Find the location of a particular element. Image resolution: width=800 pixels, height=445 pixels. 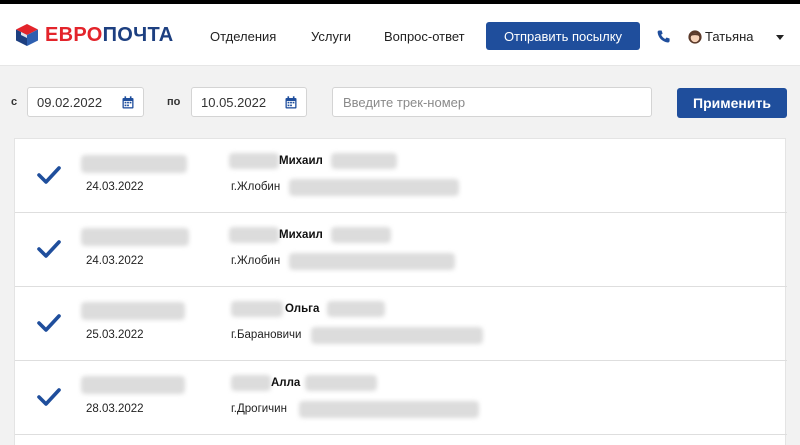

evropochta-logo: ЕВРОПОЧТА is located at coordinates (94, 35).